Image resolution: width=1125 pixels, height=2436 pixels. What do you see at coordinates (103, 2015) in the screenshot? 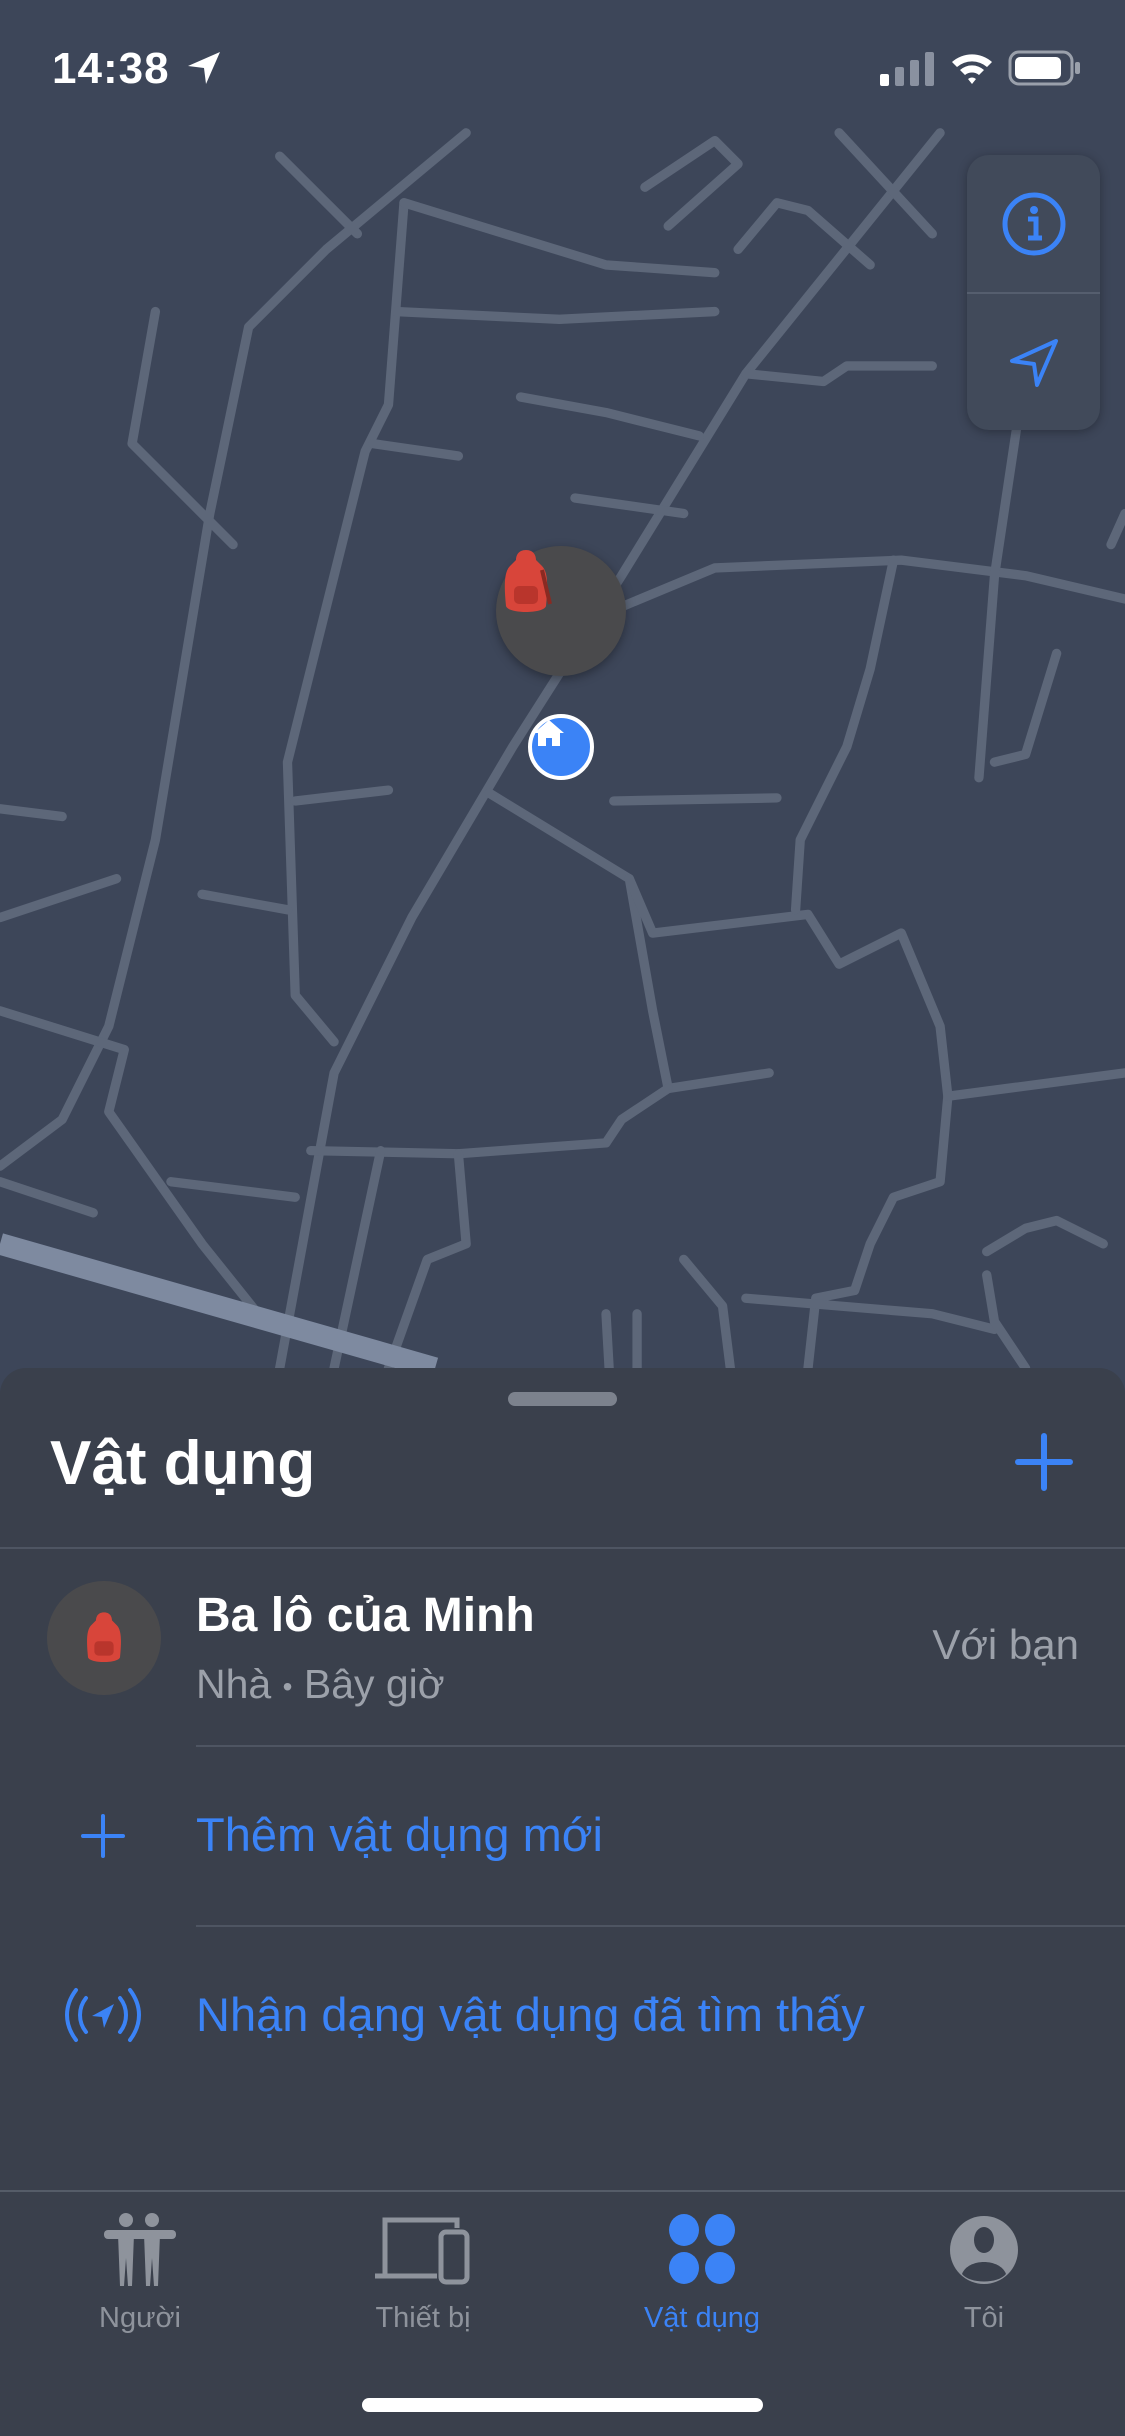
I see `identify-item-icon` at bounding box center [103, 2015].